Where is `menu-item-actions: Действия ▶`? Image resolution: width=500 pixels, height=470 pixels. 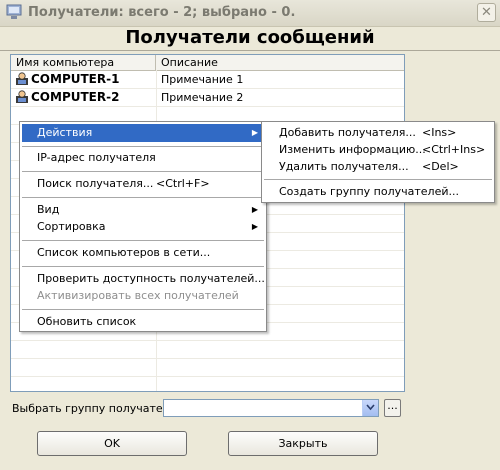
menu-item-actions: Действия ▶ is located at coordinates (143, 133).